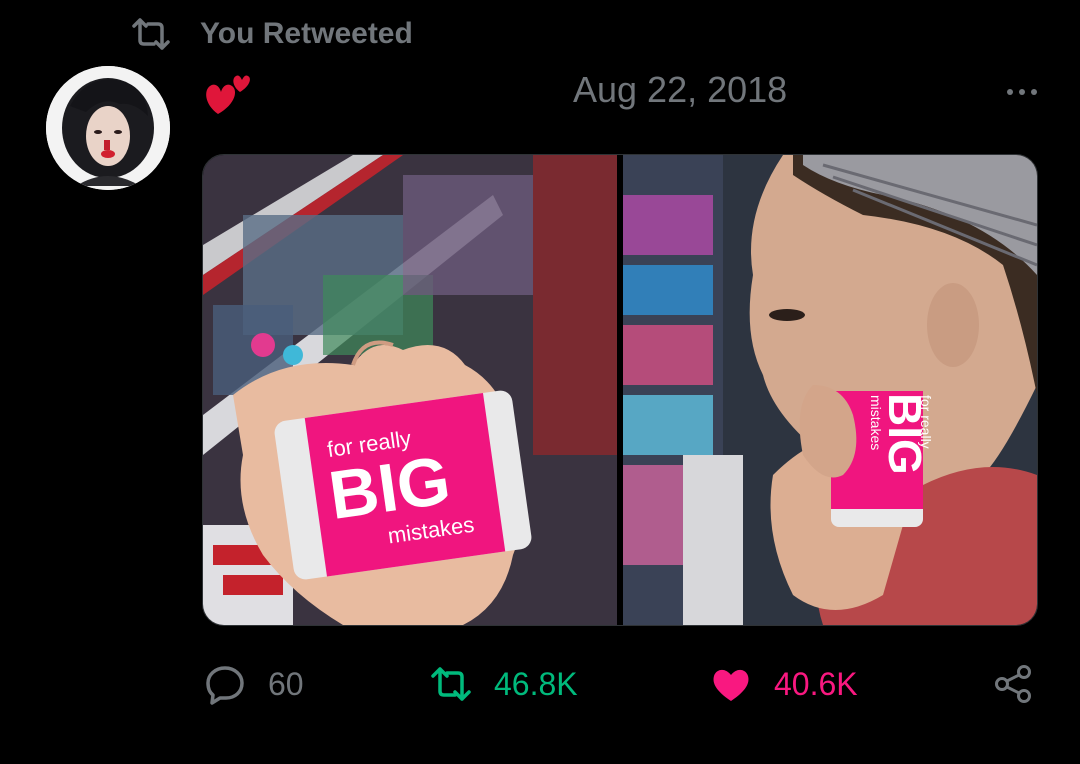  I want to click on tweet-date: Aug 22, 2018, so click(680, 90).